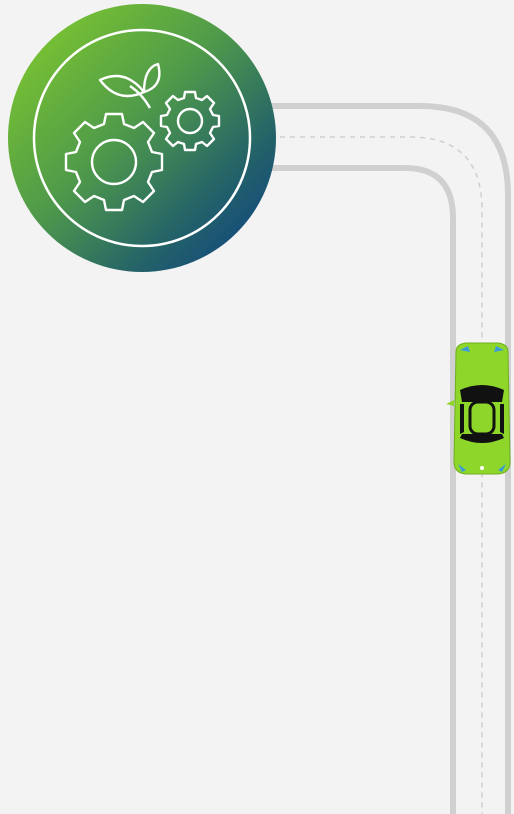 The width and height of the screenshot is (514, 814). What do you see at coordinates (478, 408) in the screenshot?
I see `car-icon` at bounding box center [478, 408].